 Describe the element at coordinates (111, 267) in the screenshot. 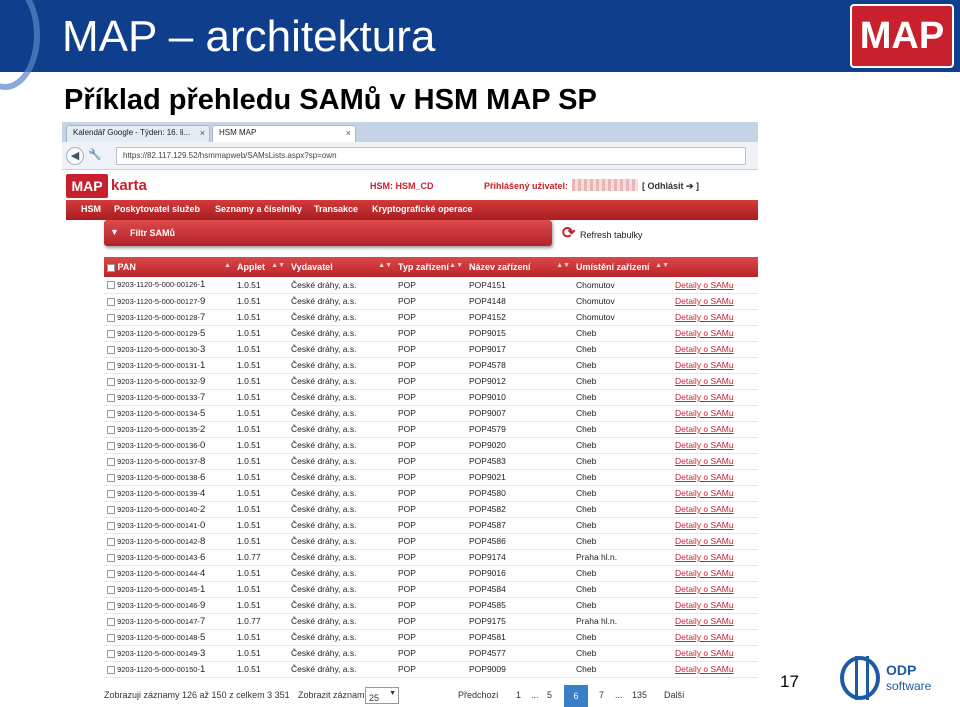

I see `select-all-checkbox` at that location.